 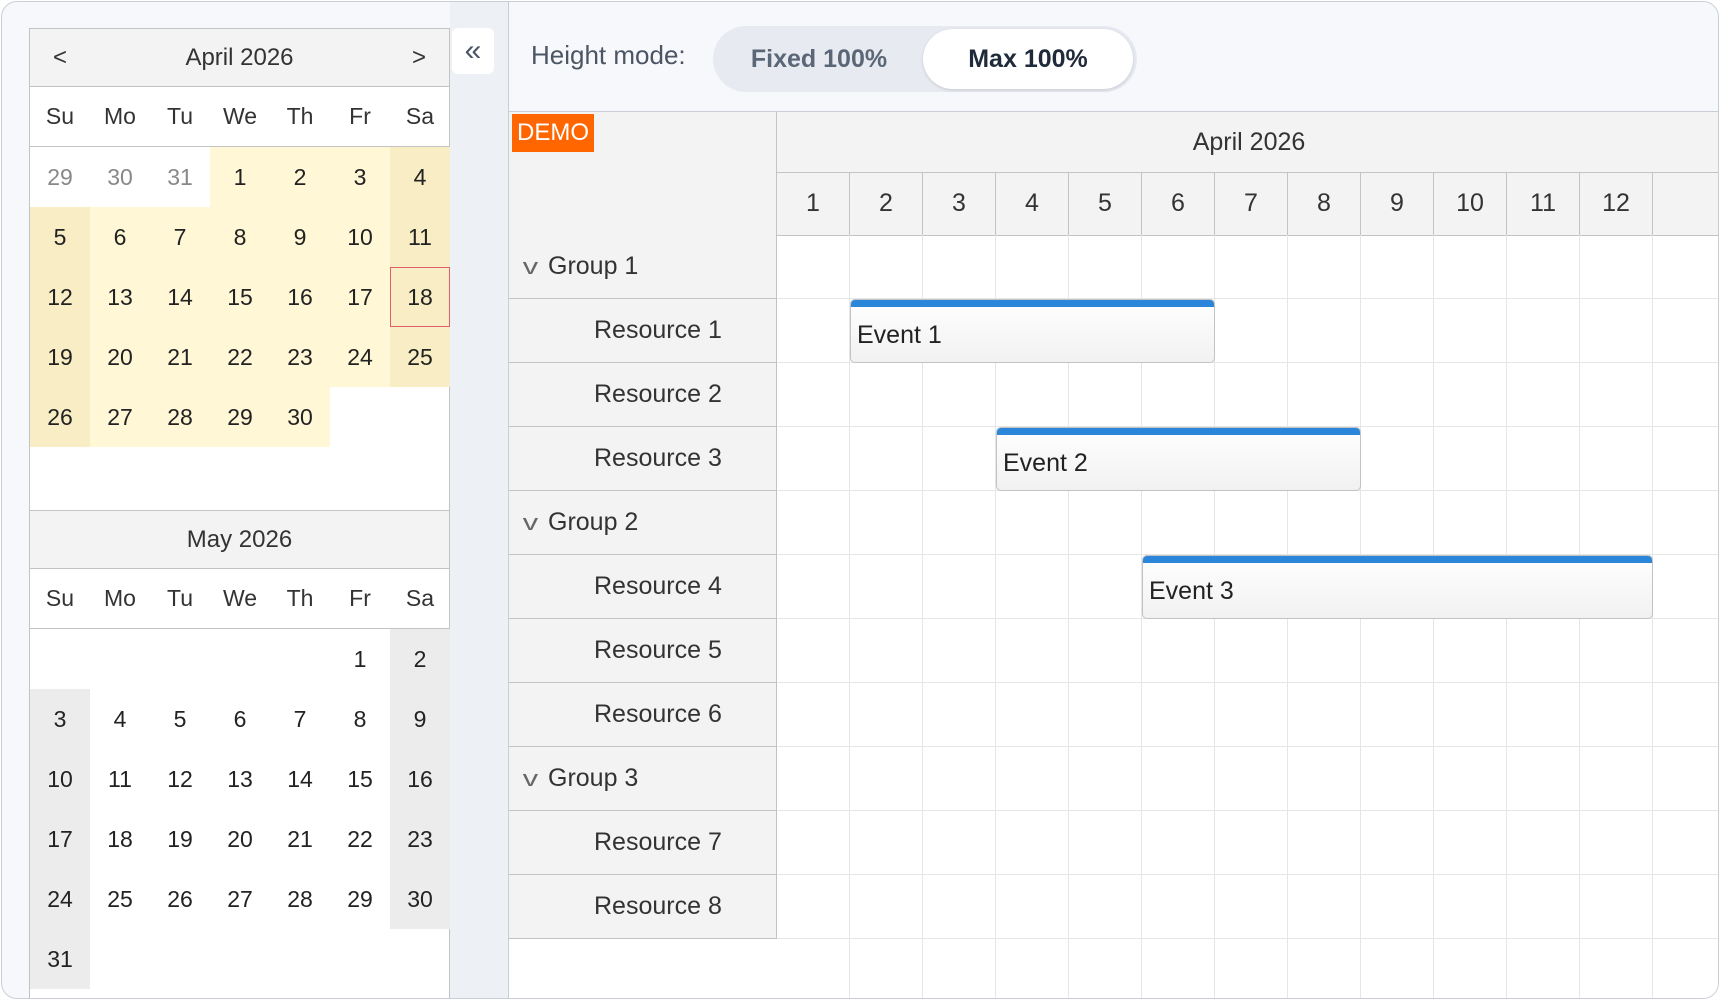 What do you see at coordinates (642, 523) in the screenshot?
I see `group-row-header: v Group 2` at bounding box center [642, 523].